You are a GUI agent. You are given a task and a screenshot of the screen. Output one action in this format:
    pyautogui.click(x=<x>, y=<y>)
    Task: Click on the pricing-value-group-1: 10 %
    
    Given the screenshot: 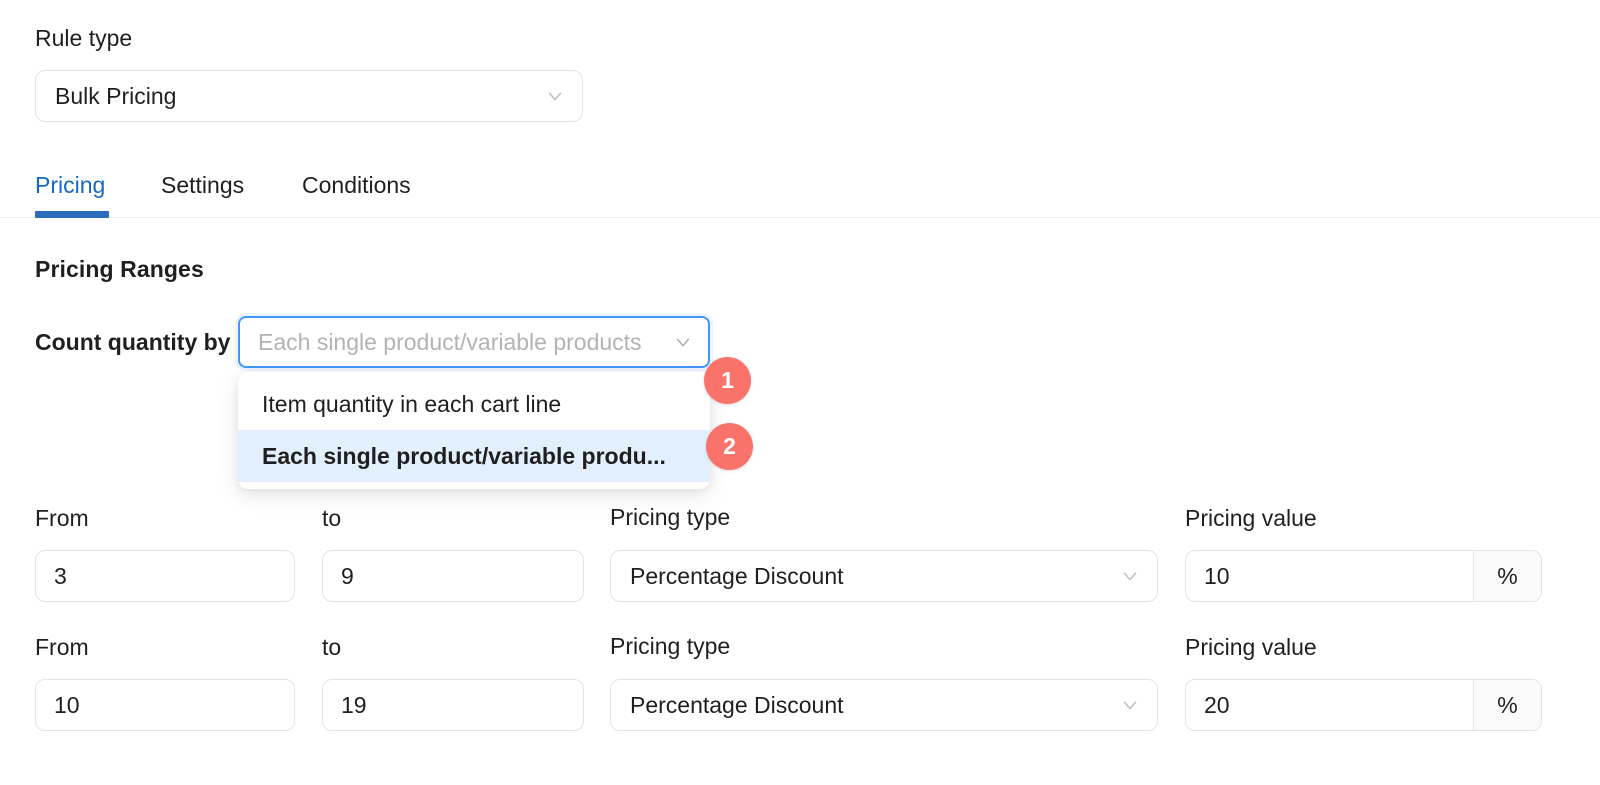 What is the action you would take?
    pyautogui.click(x=1363, y=576)
    